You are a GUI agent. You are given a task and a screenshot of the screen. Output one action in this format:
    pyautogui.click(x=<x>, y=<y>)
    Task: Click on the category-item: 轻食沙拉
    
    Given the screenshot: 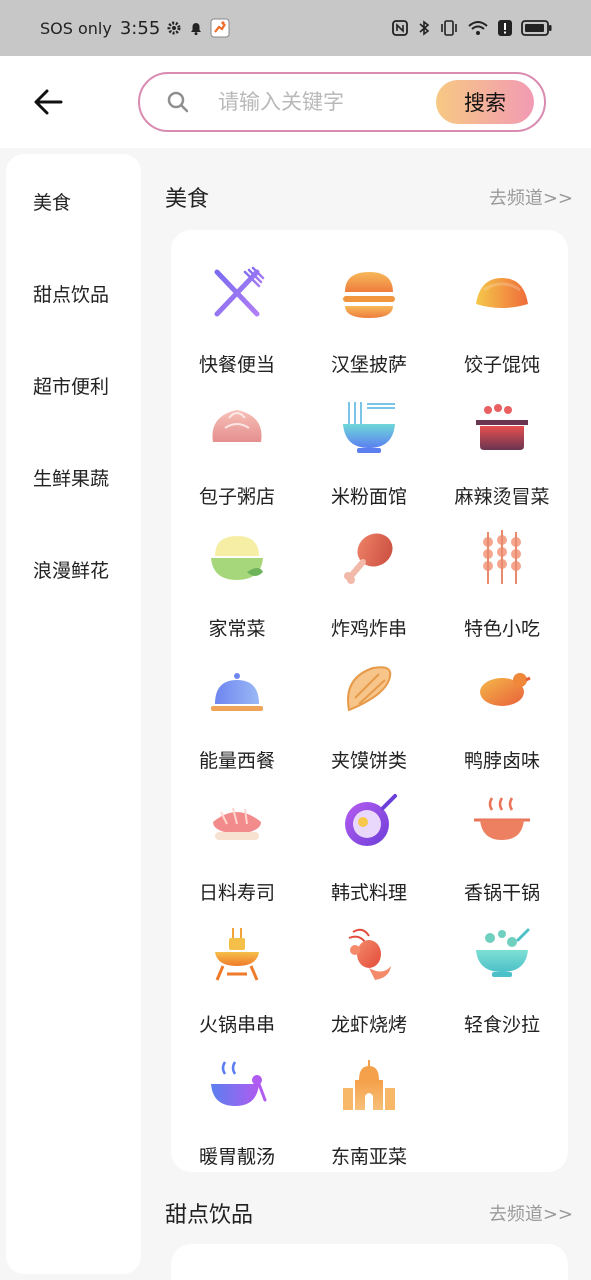 What is the action you would take?
    pyautogui.click(x=502, y=976)
    